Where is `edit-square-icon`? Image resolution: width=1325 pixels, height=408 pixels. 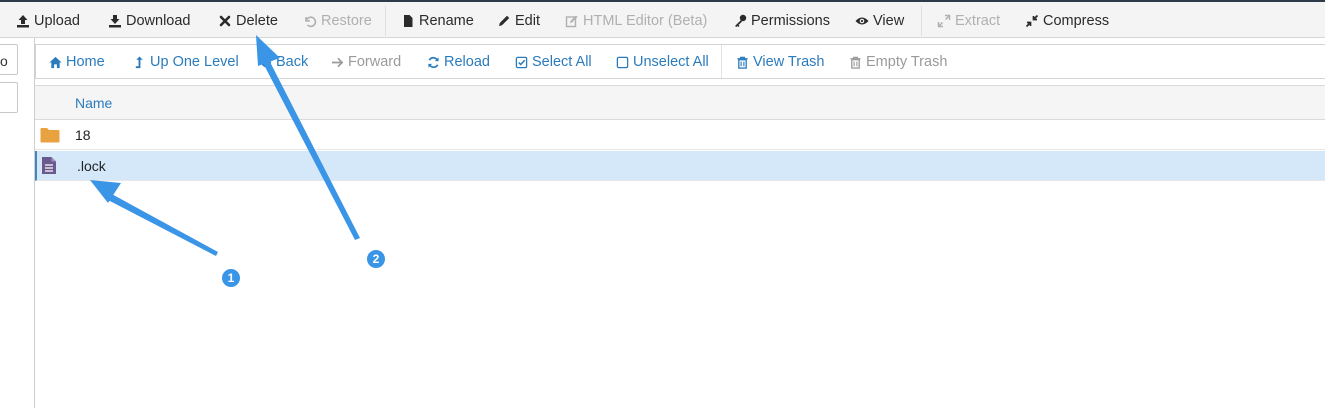
edit-square-icon is located at coordinates (571, 21).